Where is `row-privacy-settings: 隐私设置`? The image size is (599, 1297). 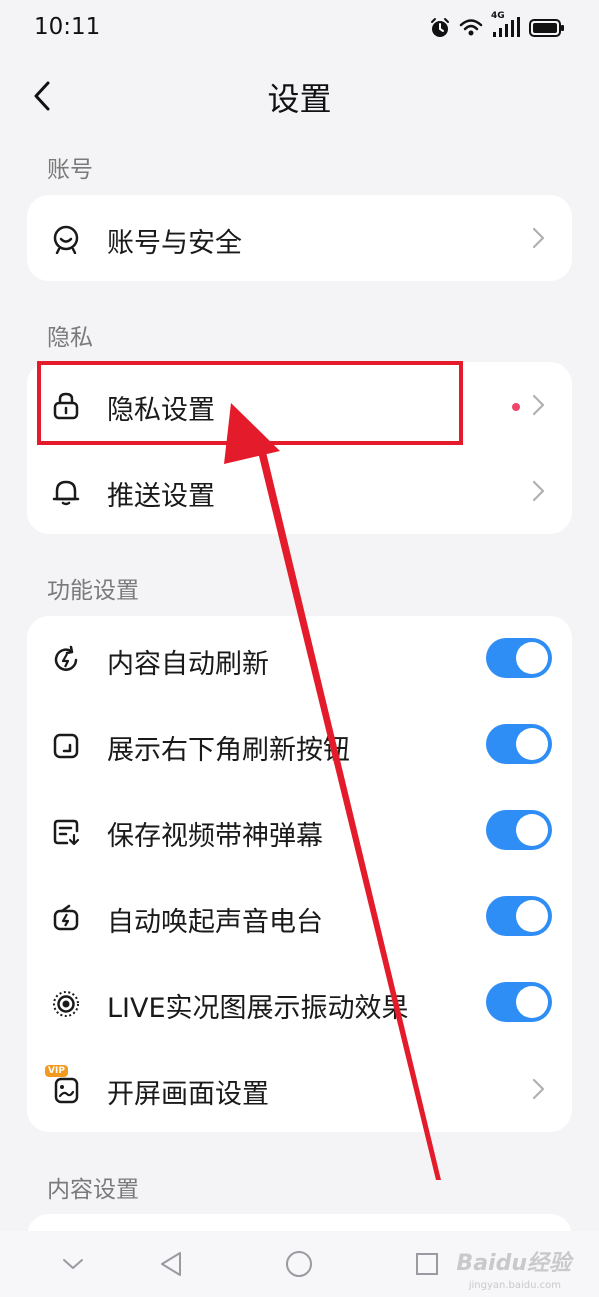 row-privacy-settings: 隐私设置 is located at coordinates (299, 405).